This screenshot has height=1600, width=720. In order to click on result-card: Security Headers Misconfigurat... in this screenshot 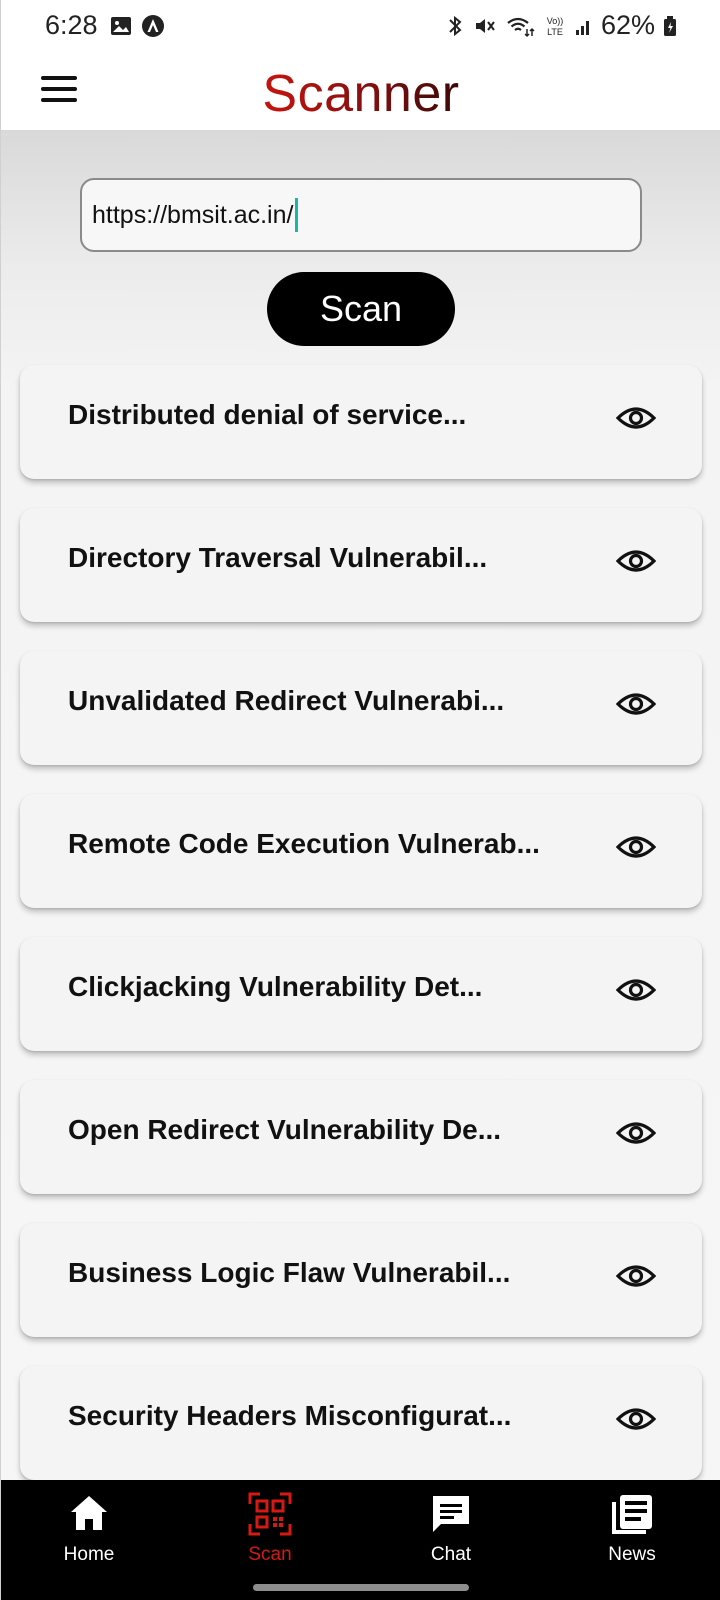, I will do `click(361, 1423)`.